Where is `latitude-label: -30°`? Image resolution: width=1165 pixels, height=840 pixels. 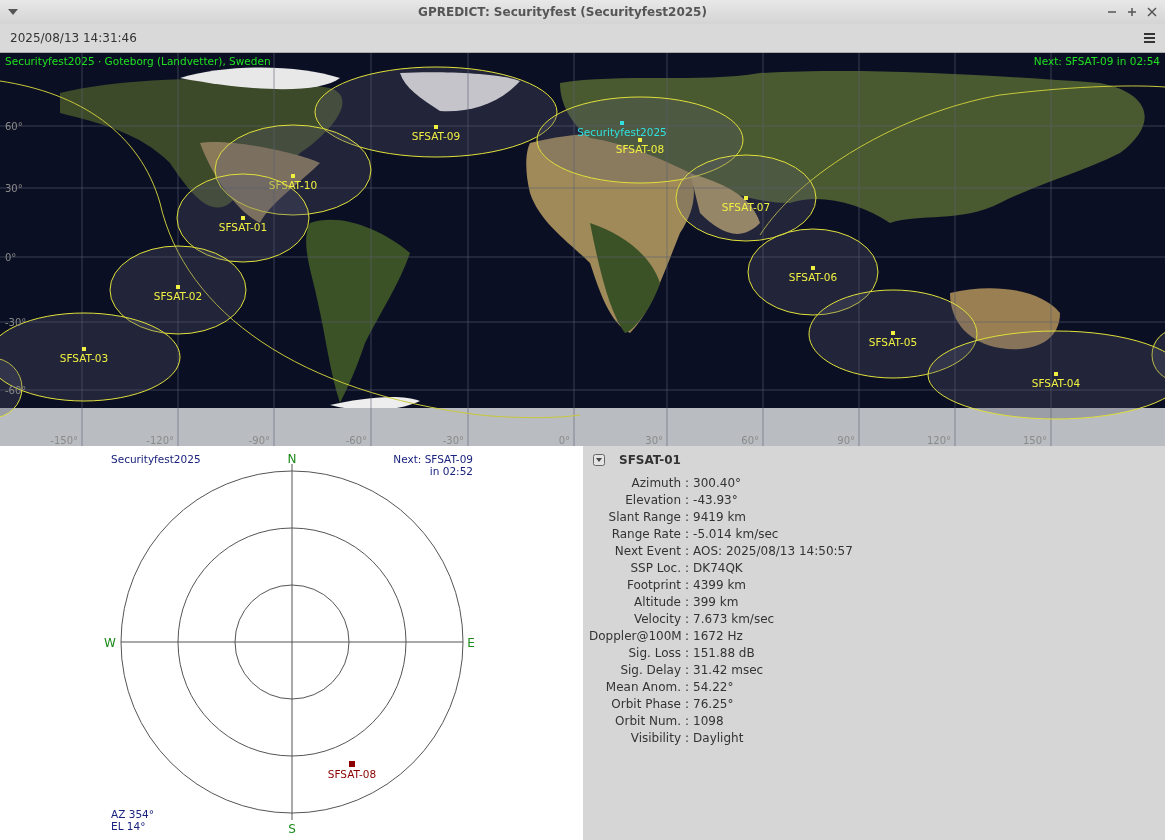 latitude-label: -30° is located at coordinates (16, 322).